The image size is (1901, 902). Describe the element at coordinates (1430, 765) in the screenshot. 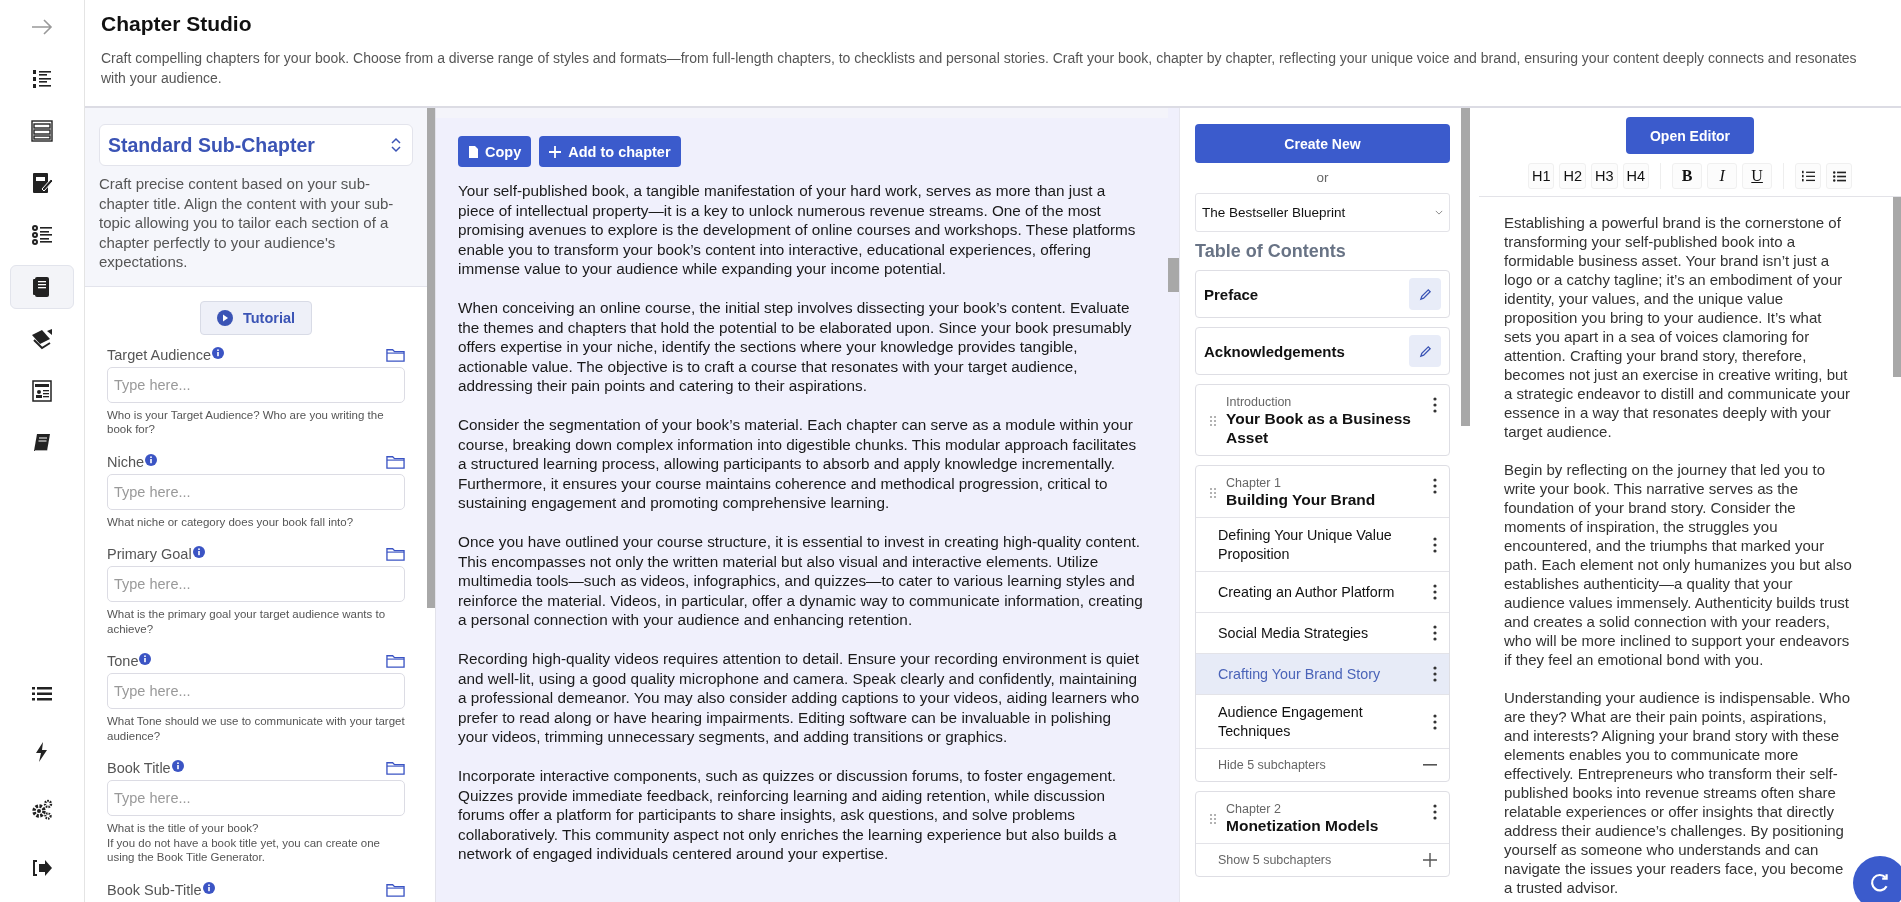

I see `minus-icon` at that location.